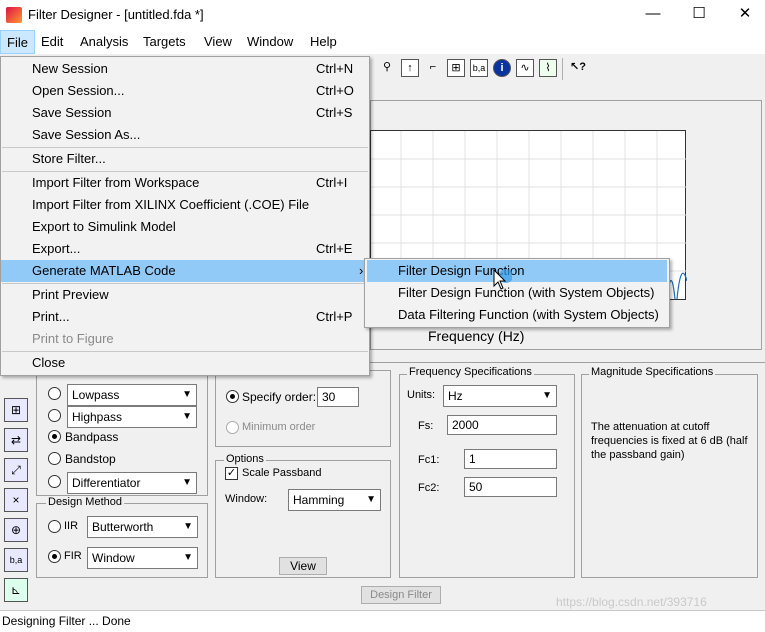 The height and width of the screenshot is (632, 765). Describe the element at coordinates (476, 336) in the screenshot. I see `x-axis-label: Frequency (Hz)` at that location.